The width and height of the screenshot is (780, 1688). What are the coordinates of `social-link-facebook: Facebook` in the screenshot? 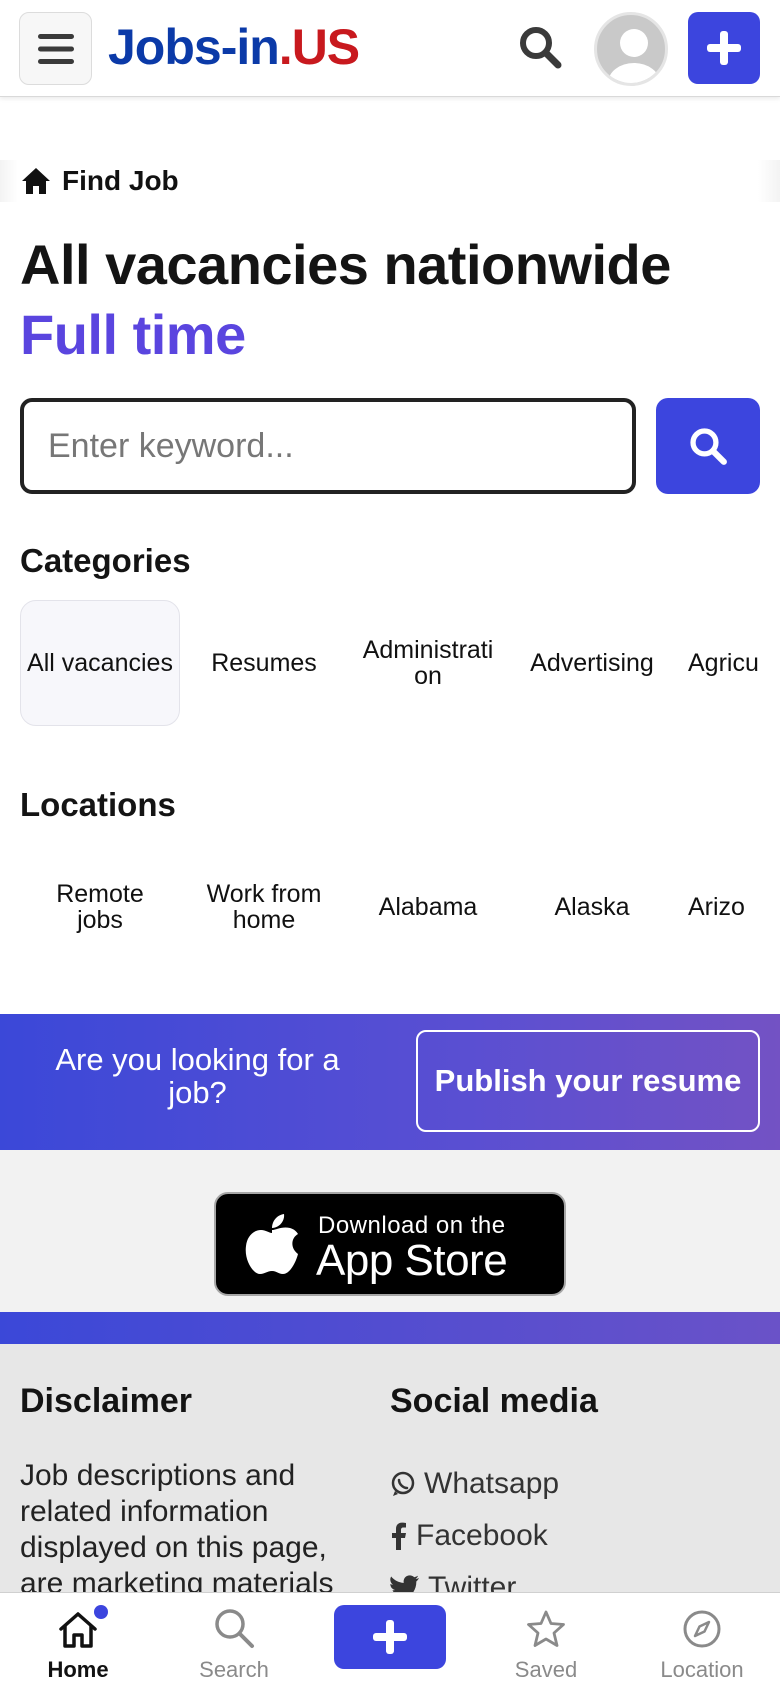 It's located at (474, 1536).